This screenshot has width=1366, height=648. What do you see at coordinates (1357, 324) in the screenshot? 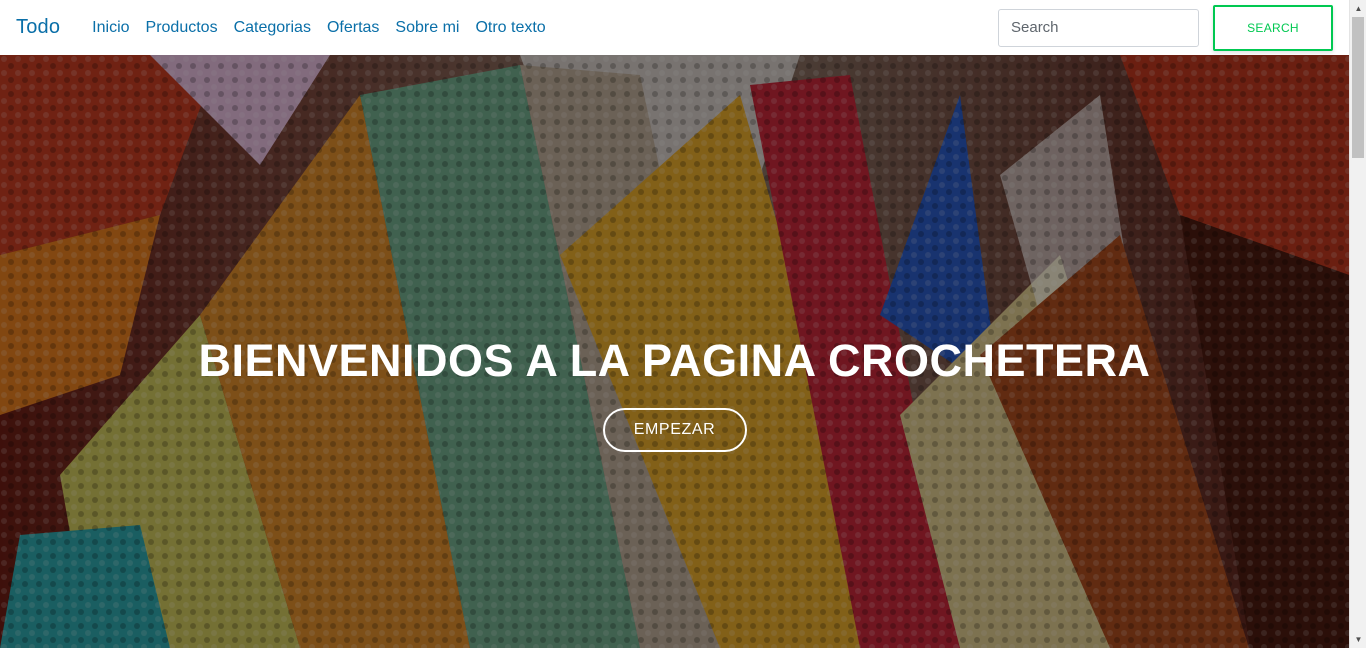
I see `vertical-scrollbar: ▲ ▼` at bounding box center [1357, 324].